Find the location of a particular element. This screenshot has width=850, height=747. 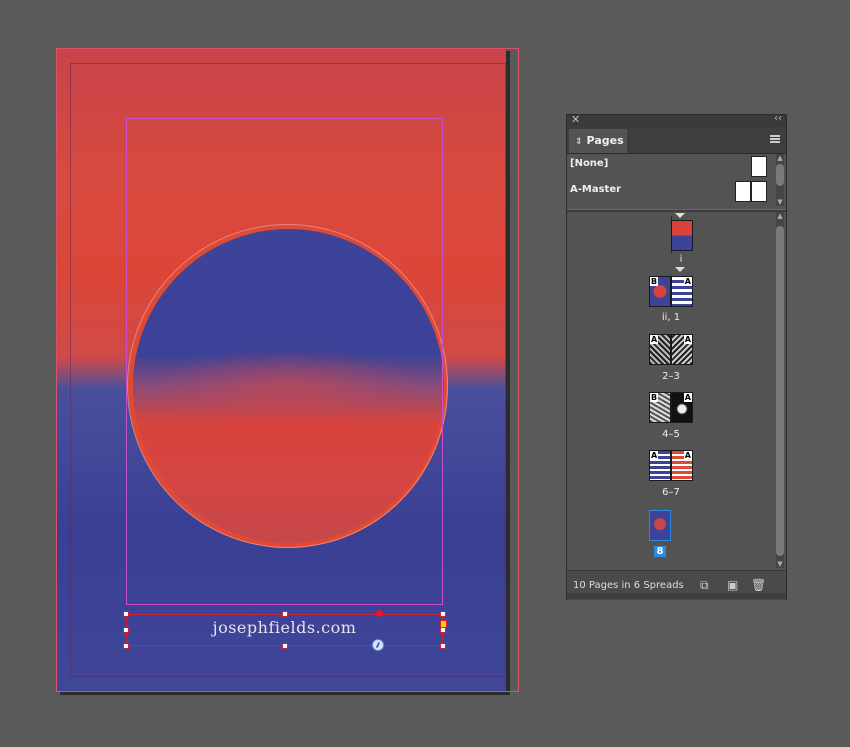

delete-page-icon: 🗑 is located at coordinates (758, 585).